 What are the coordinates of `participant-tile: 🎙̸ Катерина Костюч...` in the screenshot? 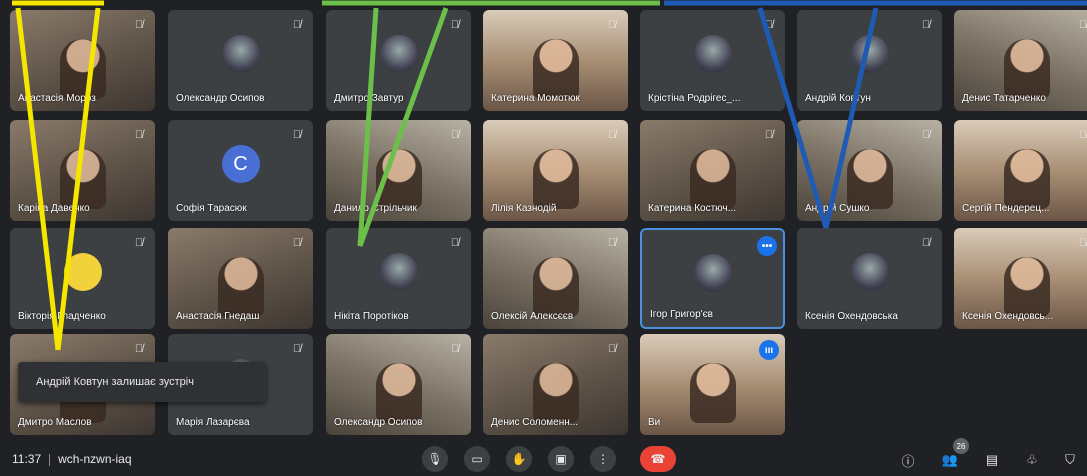 It's located at (712, 170).